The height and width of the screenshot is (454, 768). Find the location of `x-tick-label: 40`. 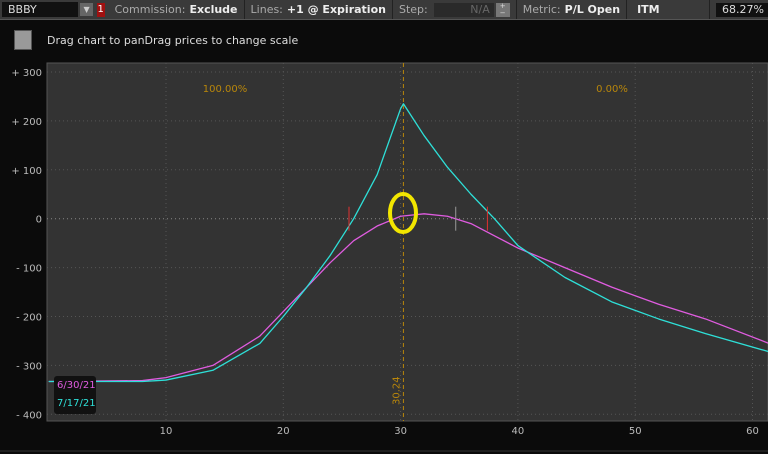

x-tick-label: 40 is located at coordinates (518, 431).